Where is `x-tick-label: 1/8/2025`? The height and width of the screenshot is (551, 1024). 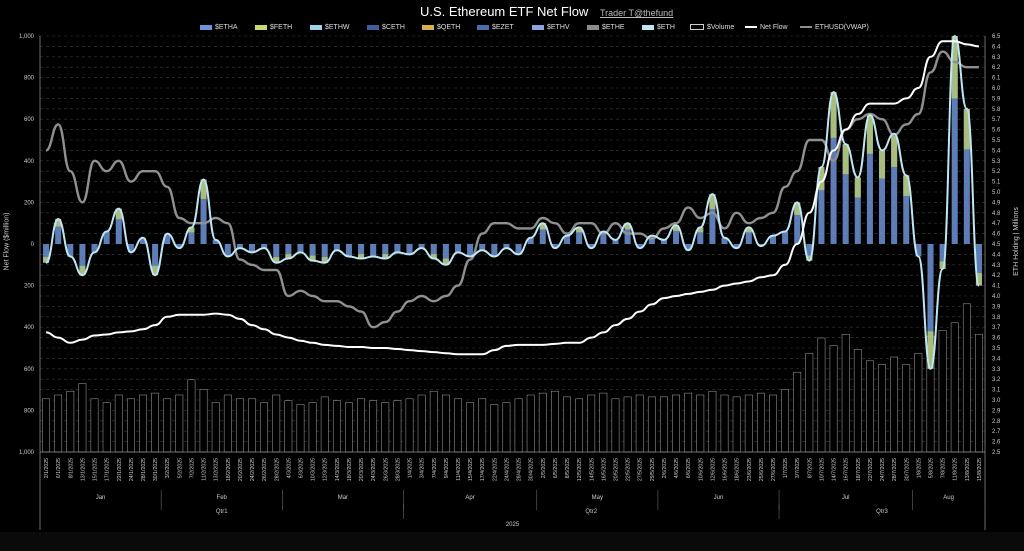
x-tick-label: 1/8/2025 is located at coordinates (919, 468).